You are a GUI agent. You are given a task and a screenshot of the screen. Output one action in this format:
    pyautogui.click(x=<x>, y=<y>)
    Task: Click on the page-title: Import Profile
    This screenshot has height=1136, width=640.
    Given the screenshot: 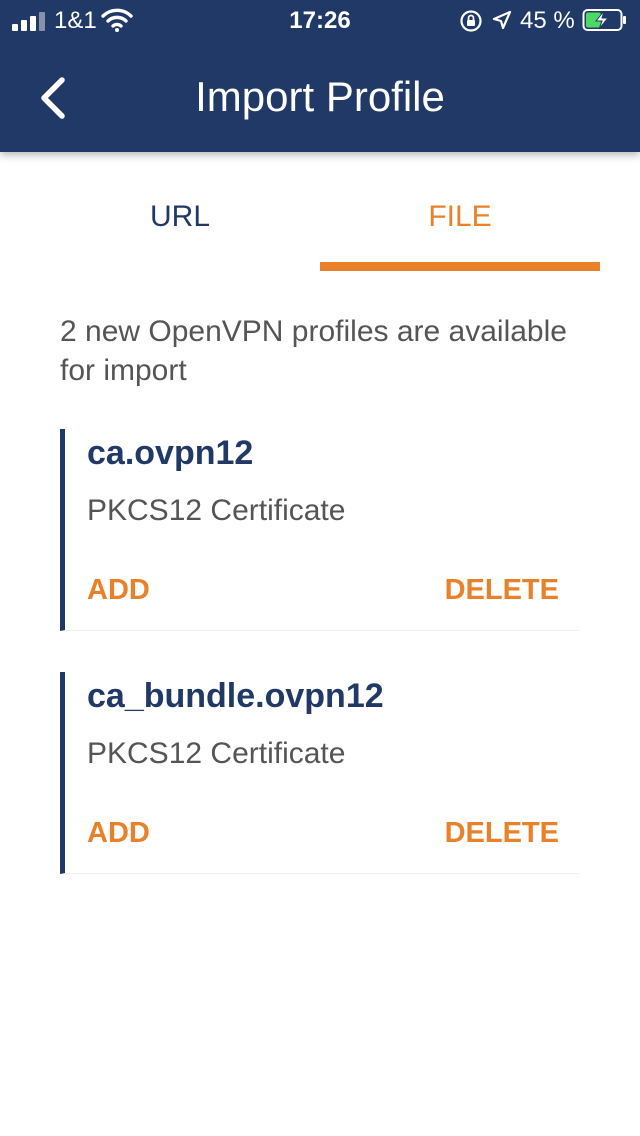 What is the action you would take?
    pyautogui.click(x=320, y=96)
    